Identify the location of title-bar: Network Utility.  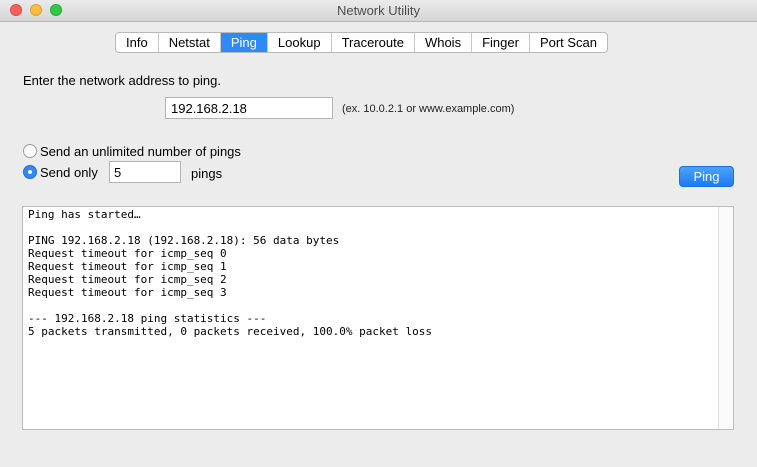
(378, 11).